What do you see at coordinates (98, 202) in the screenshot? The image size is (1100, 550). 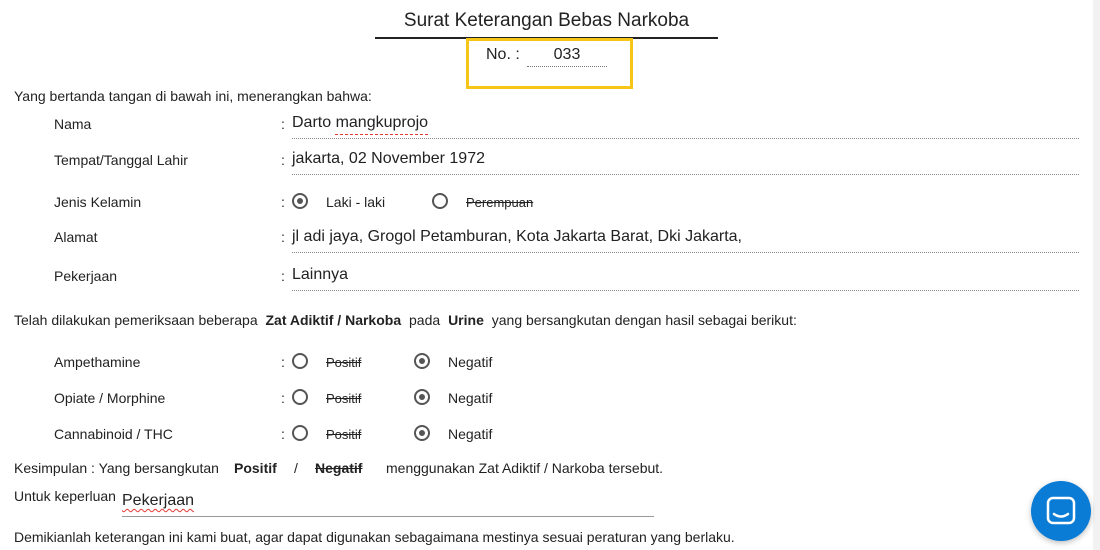 I see `gender-label: Jenis Kelamin` at bounding box center [98, 202].